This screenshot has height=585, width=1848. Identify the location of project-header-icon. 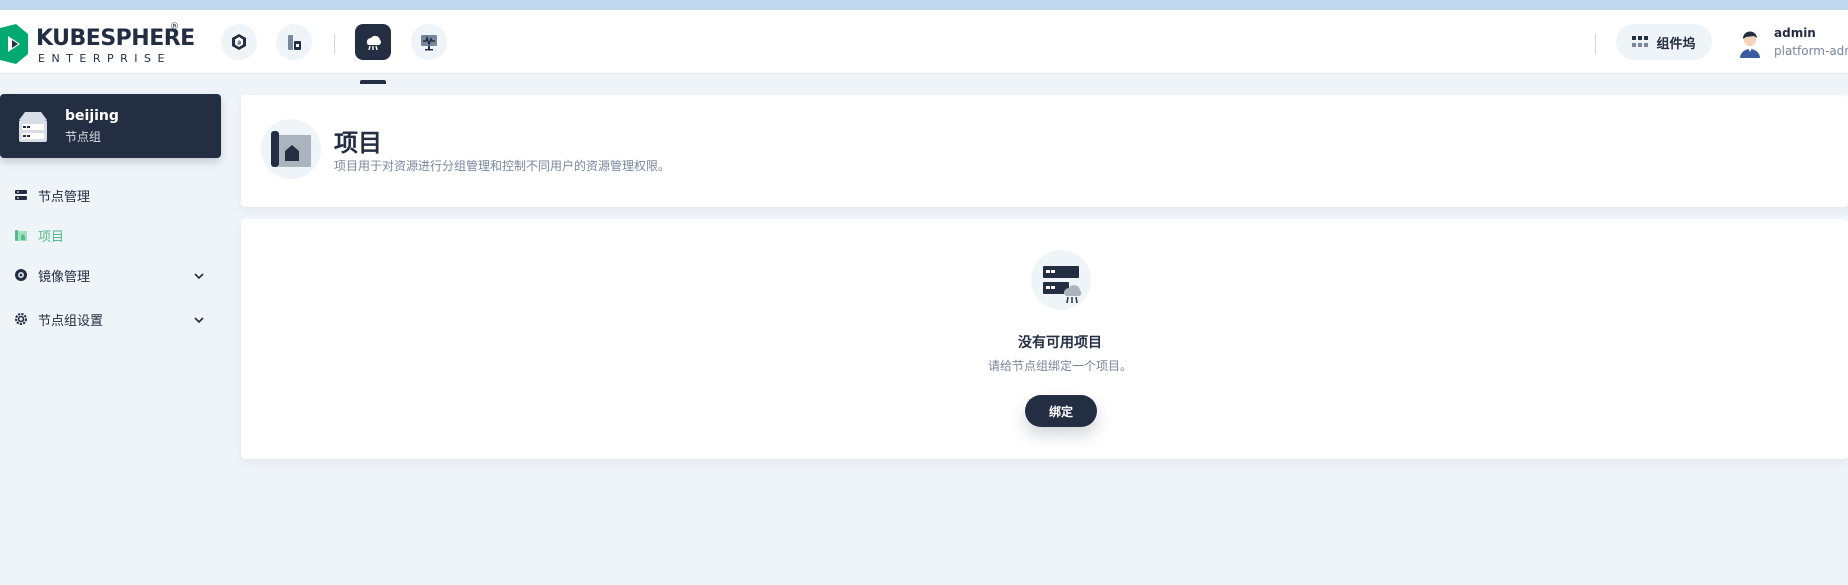
(291, 149).